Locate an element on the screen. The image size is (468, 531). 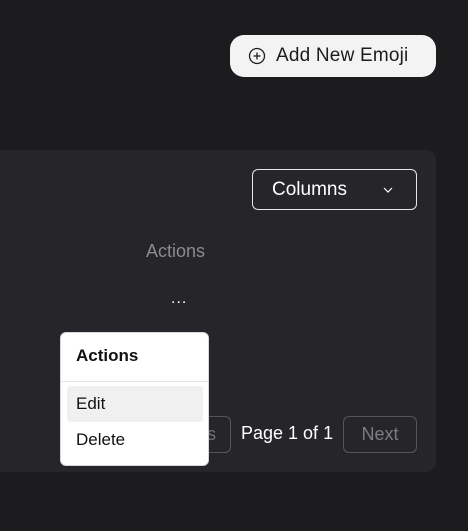
page-indicator: Page 1 of 1 is located at coordinates (287, 433).